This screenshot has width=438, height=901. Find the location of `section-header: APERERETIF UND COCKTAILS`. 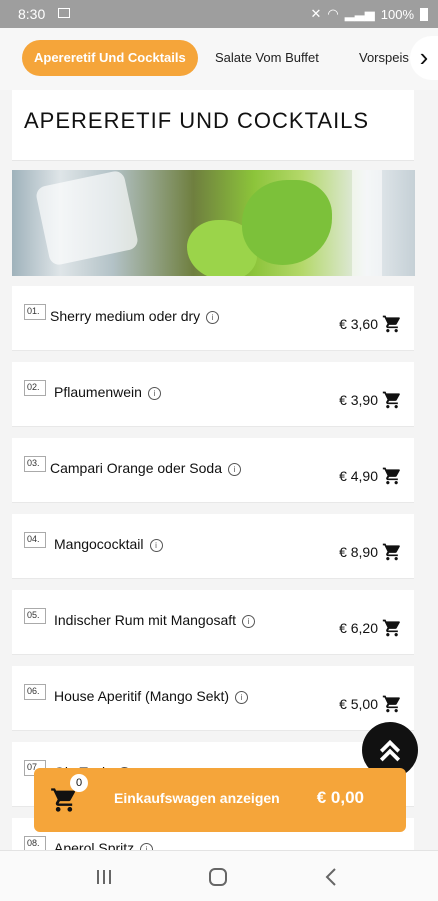

section-header: APERERETIF UND COCKTAILS is located at coordinates (213, 125).